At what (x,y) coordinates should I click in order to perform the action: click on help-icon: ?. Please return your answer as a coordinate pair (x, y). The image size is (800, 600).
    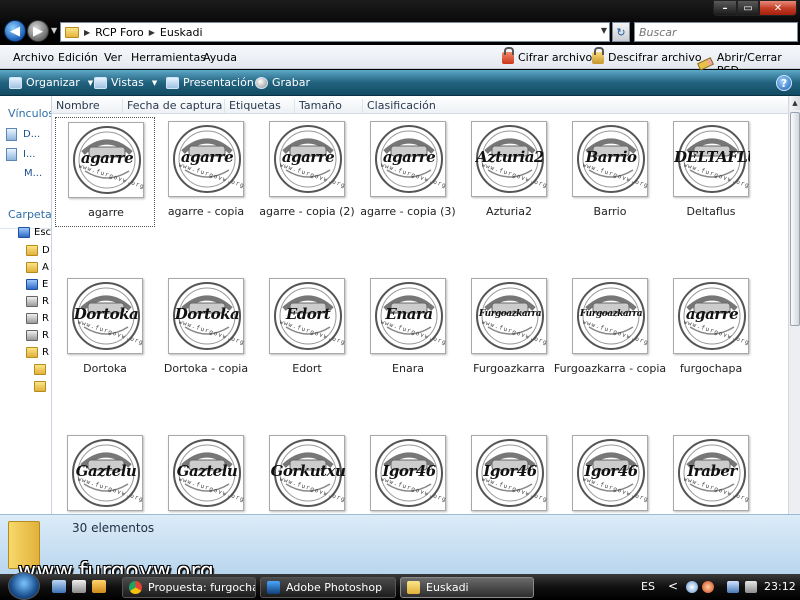
    Looking at the image, I should click on (784, 83).